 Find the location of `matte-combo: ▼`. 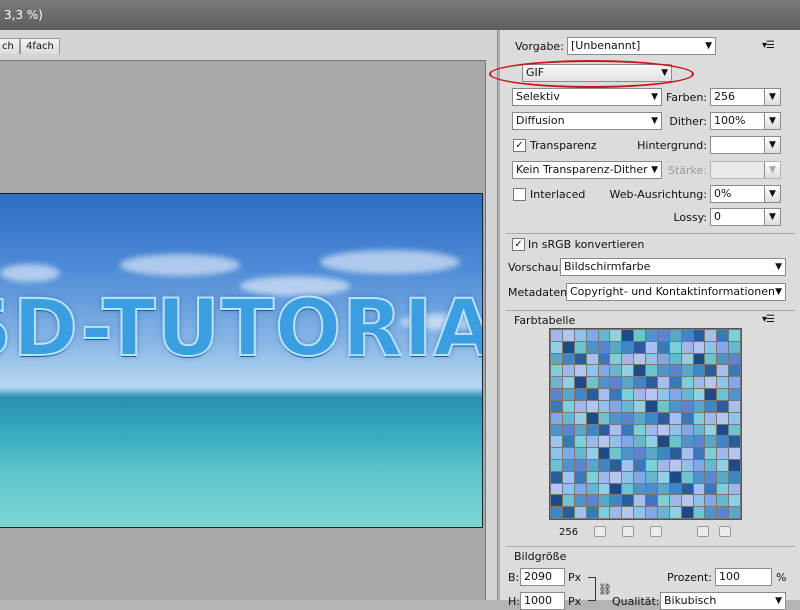

matte-combo: ▼ is located at coordinates (745, 145).